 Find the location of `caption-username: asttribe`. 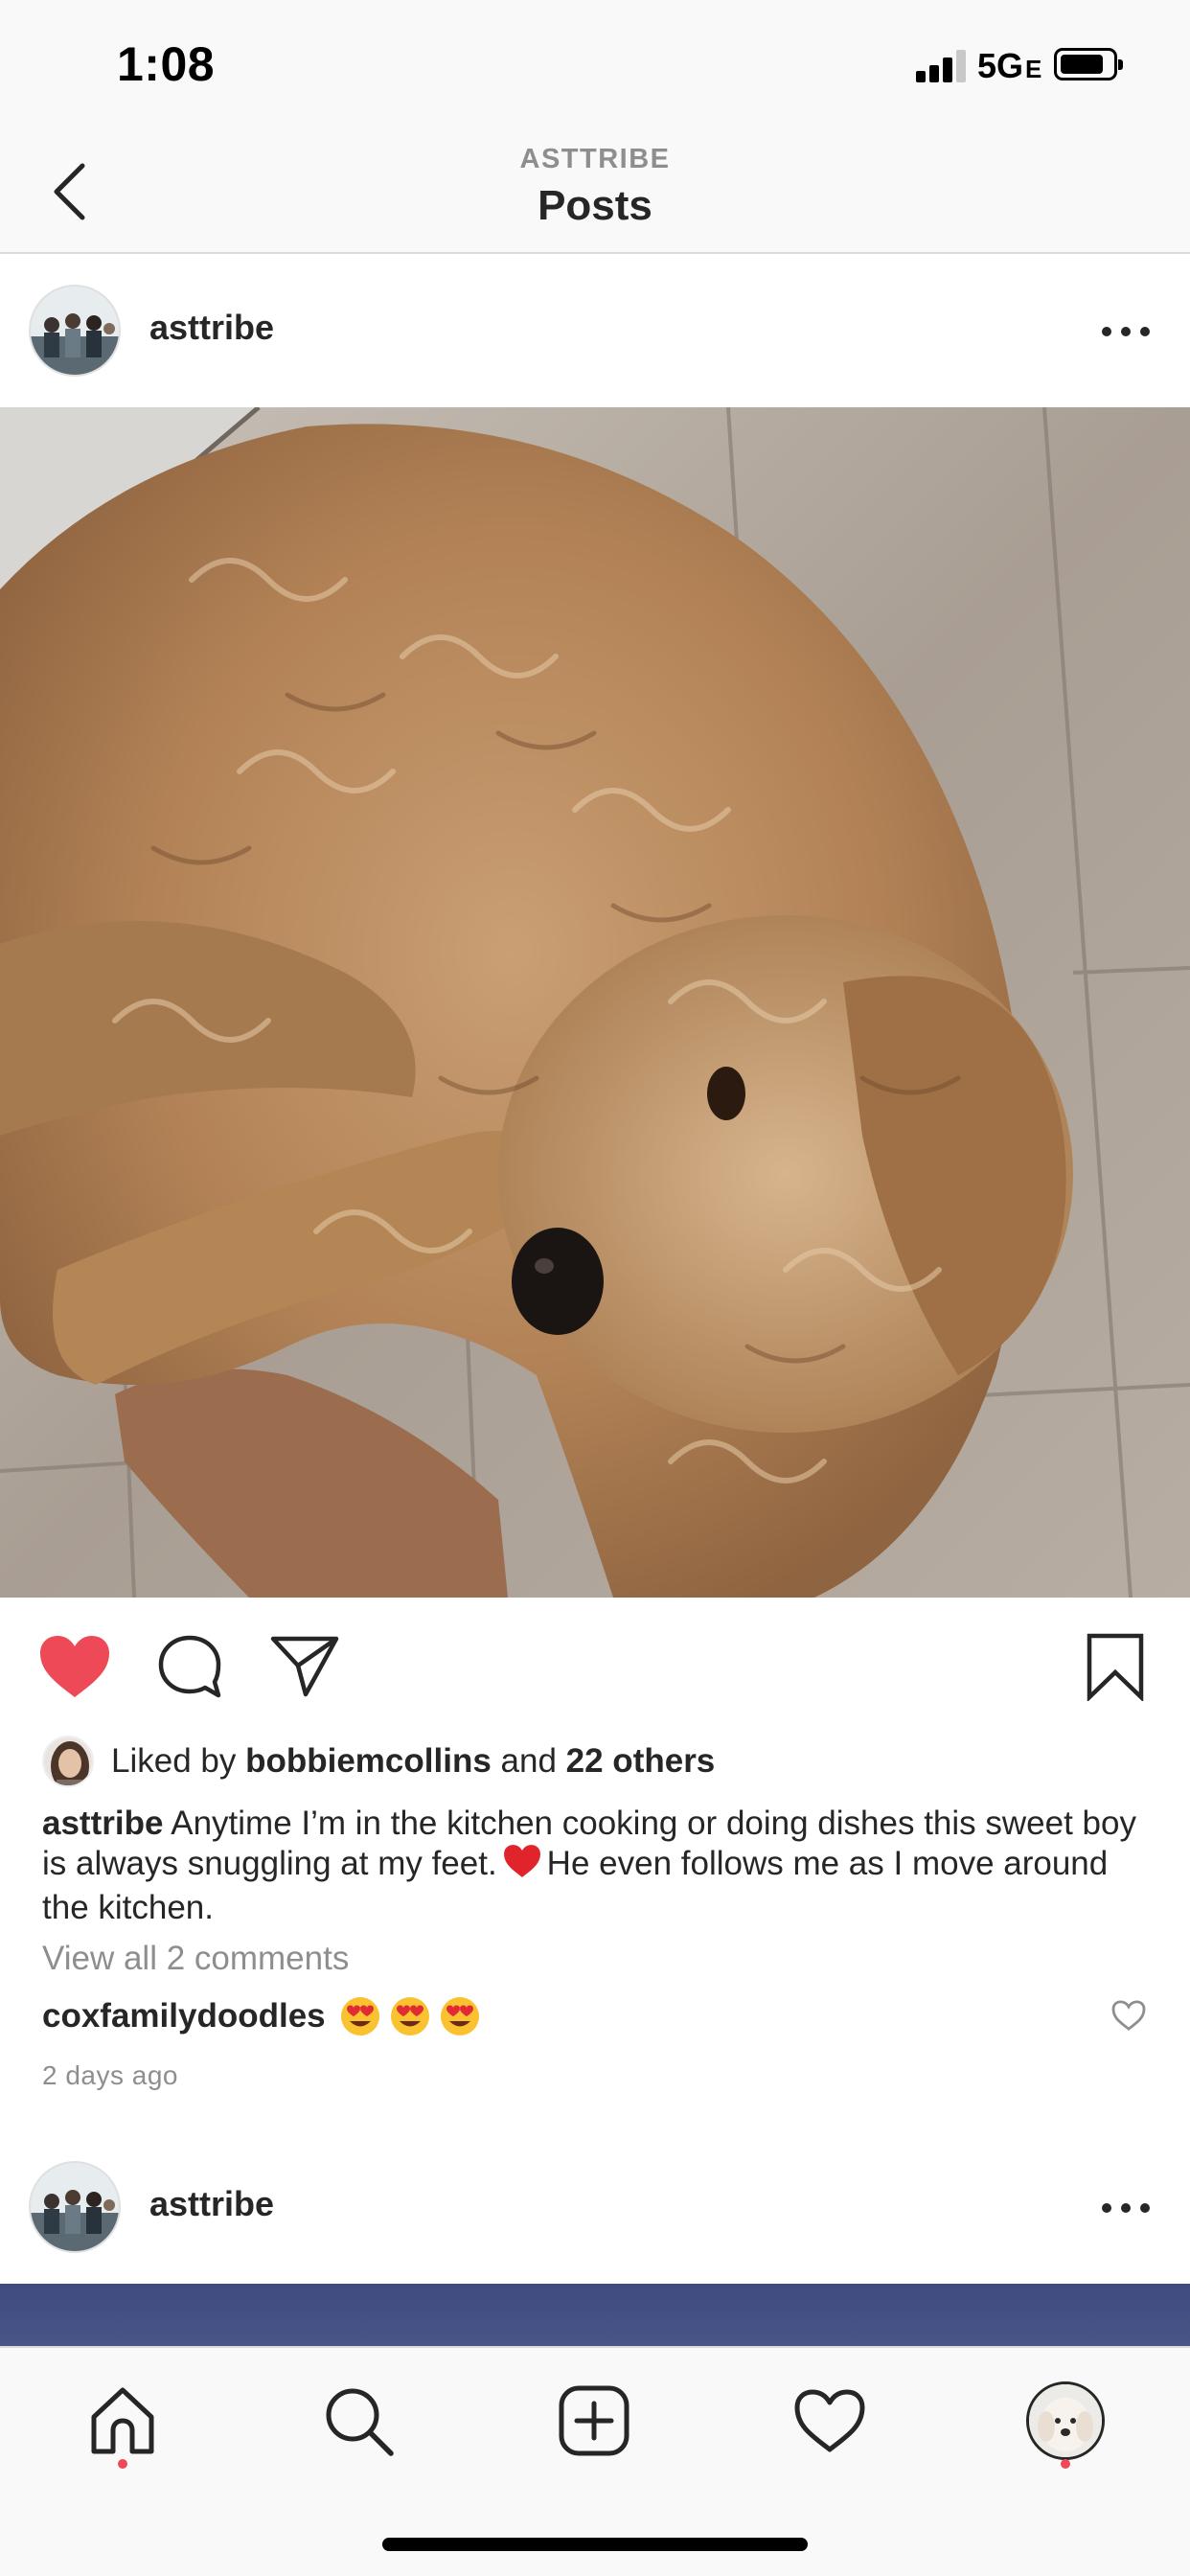

caption-username: asttribe is located at coordinates (103, 1823).